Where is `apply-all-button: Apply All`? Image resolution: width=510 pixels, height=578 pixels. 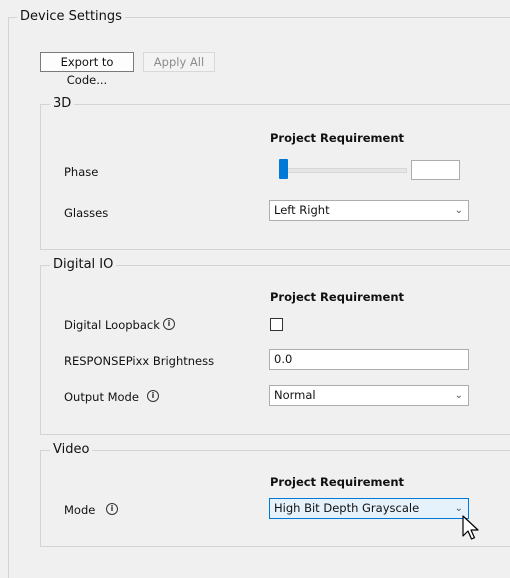 apply-all-button: Apply All is located at coordinates (179, 62).